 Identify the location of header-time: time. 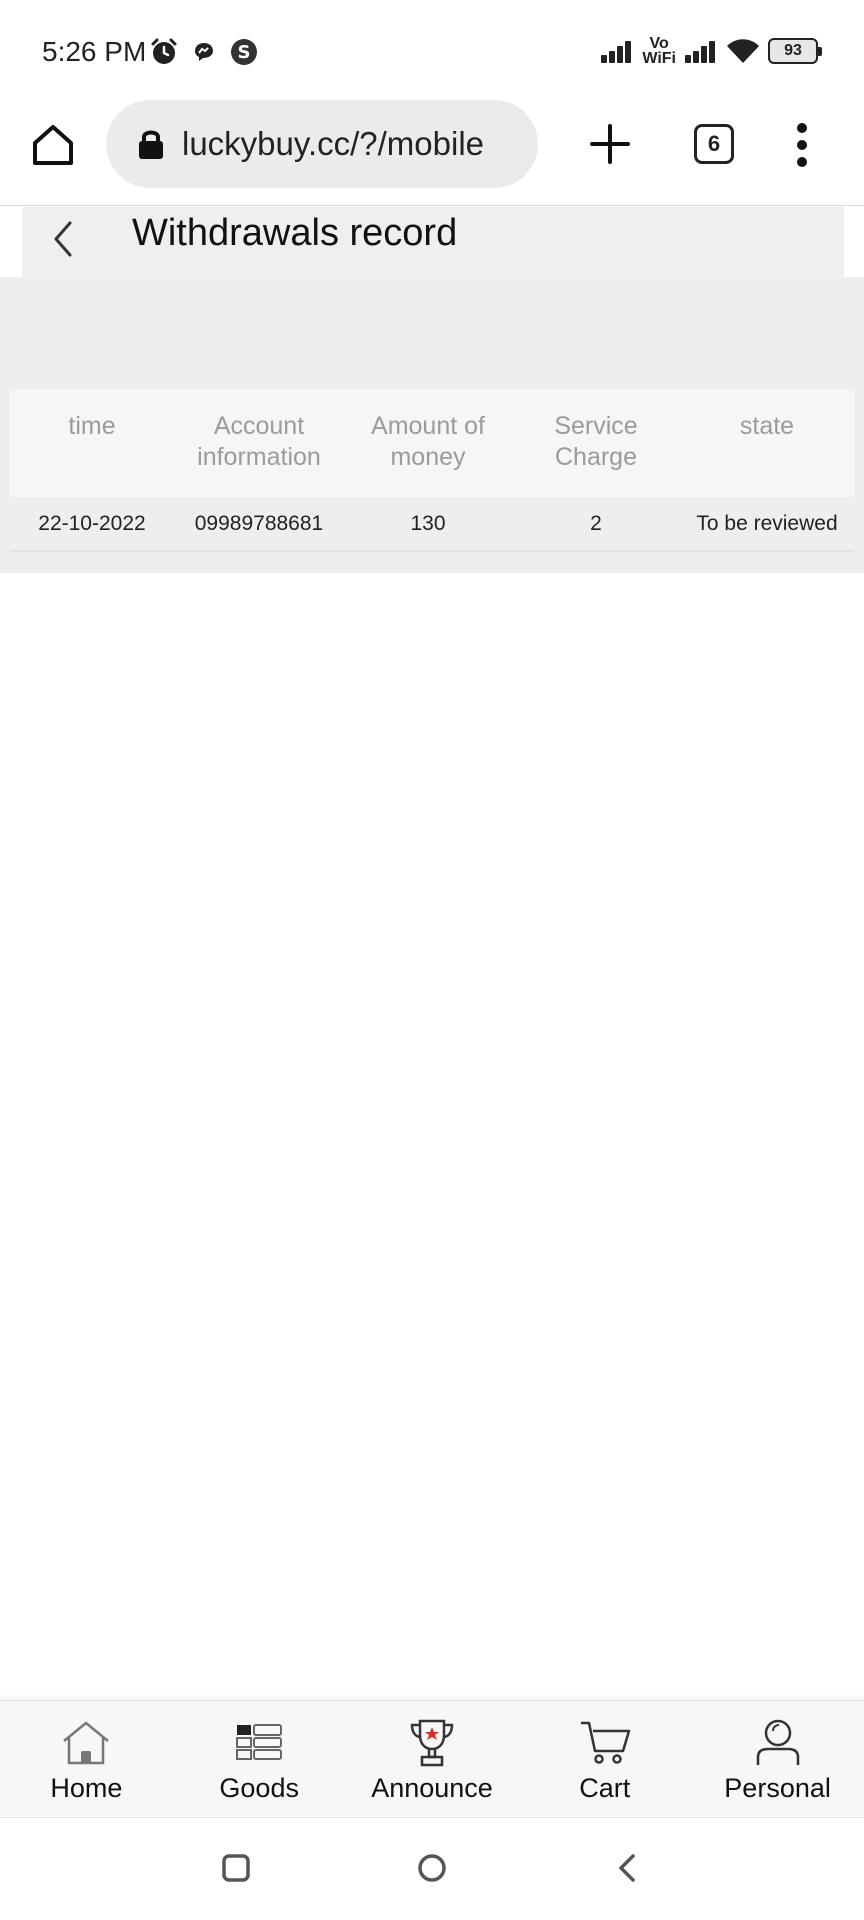
(92, 426).